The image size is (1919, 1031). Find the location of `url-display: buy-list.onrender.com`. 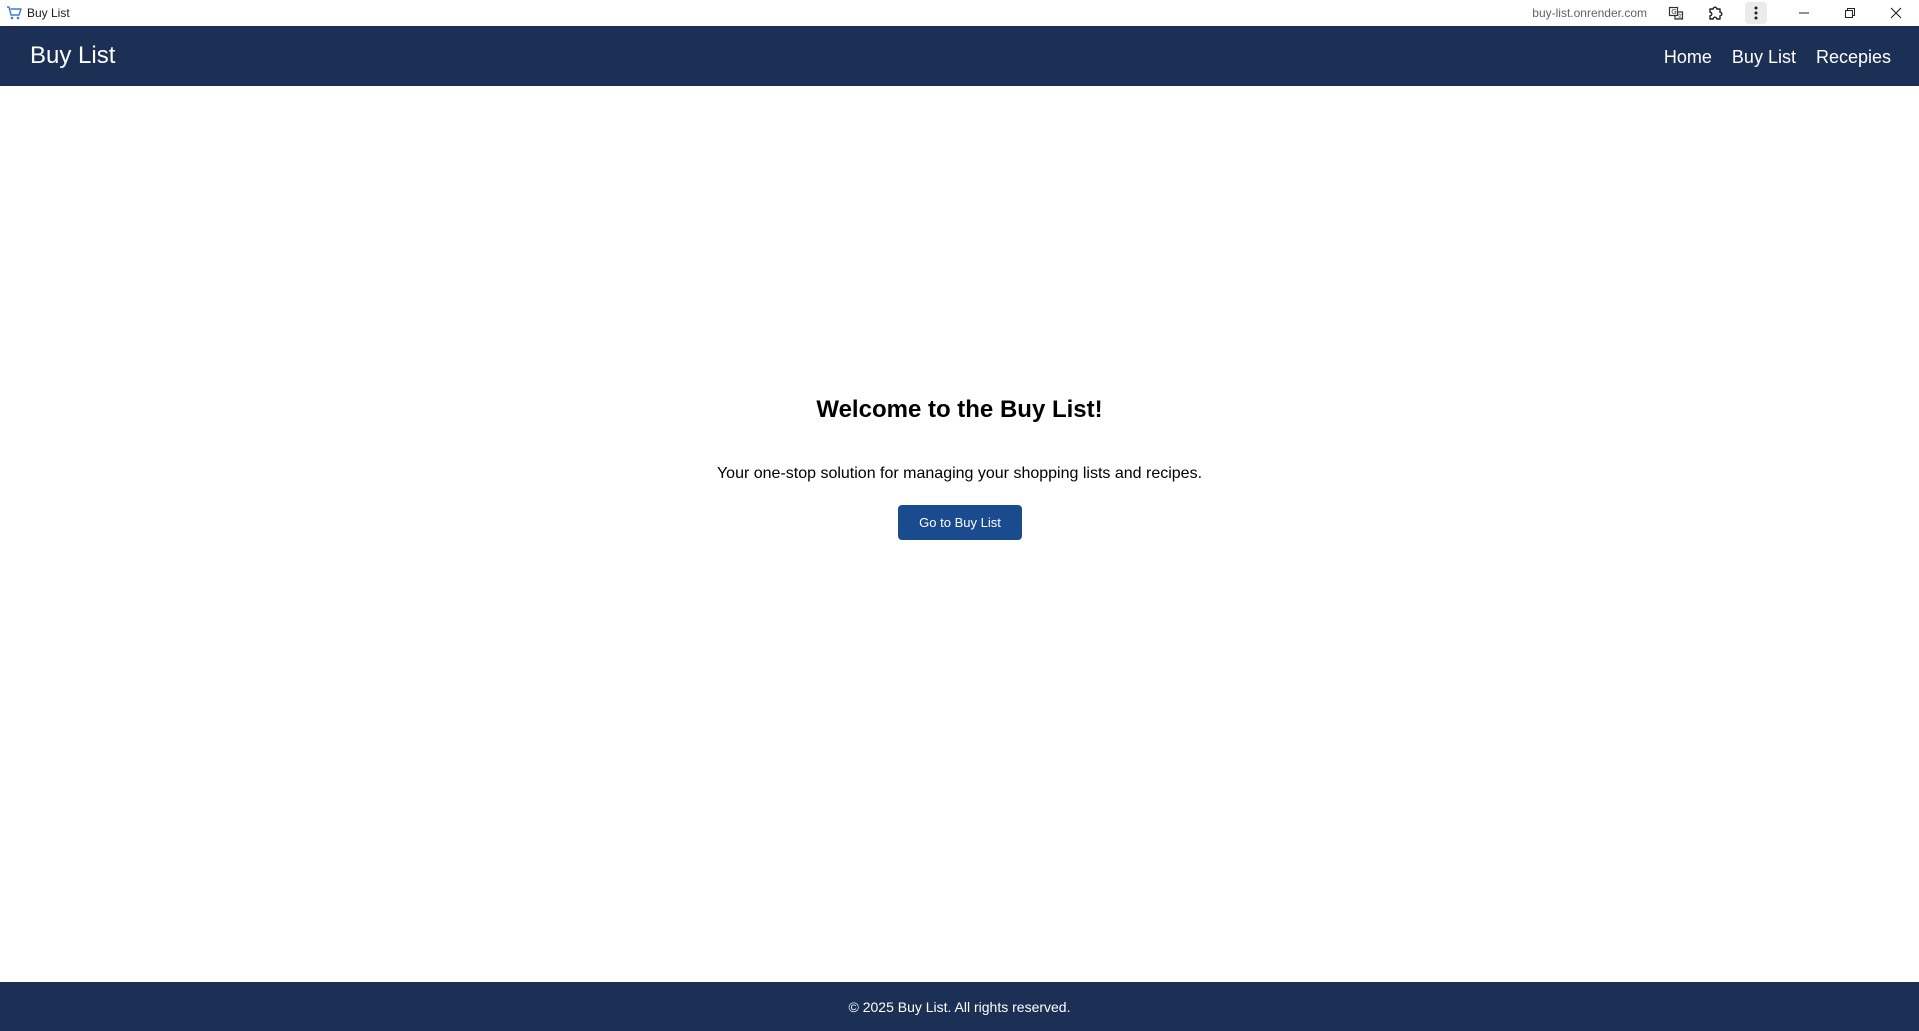

url-display: buy-list.onrender.com is located at coordinates (1589, 13).